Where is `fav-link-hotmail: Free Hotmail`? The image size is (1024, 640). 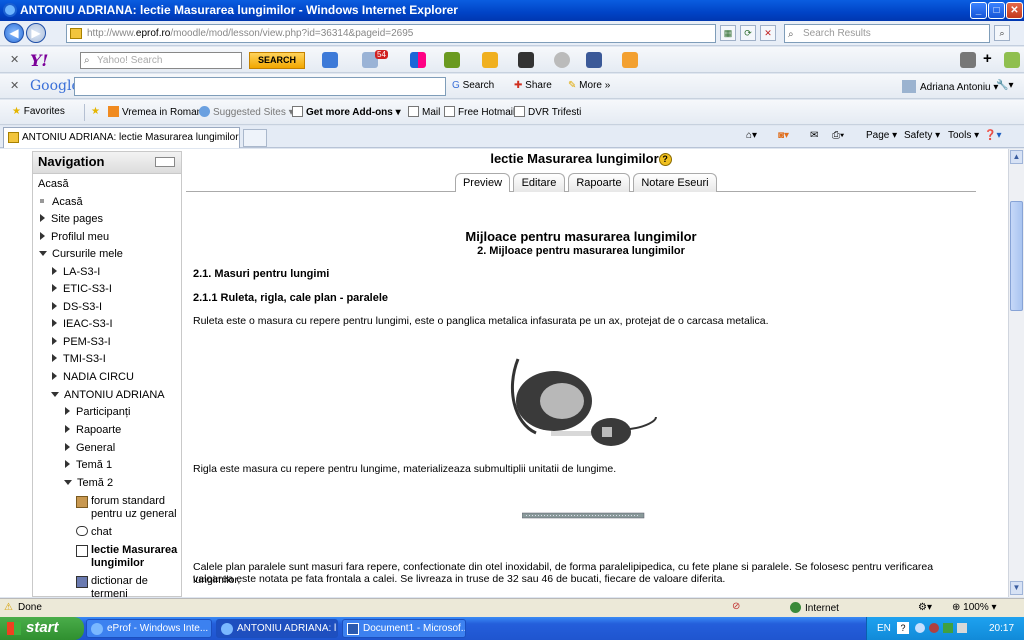 fav-link-hotmail: Free Hotmail is located at coordinates (479, 112).